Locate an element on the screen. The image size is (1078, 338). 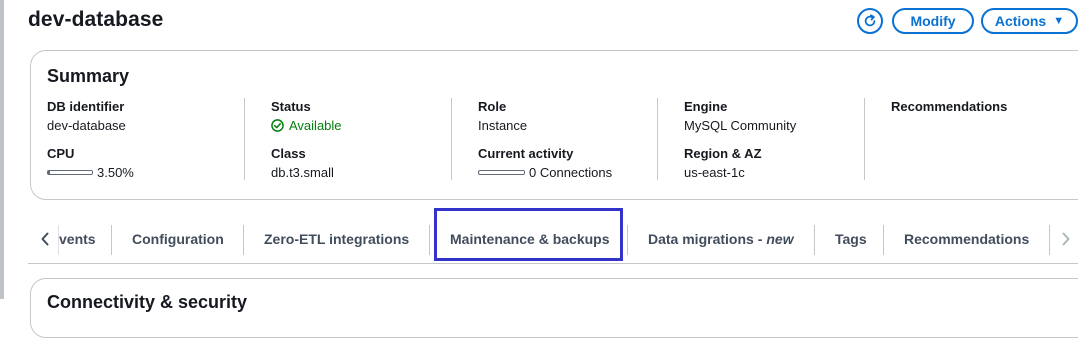
actions-button-label: Actions is located at coordinates (1020, 21).